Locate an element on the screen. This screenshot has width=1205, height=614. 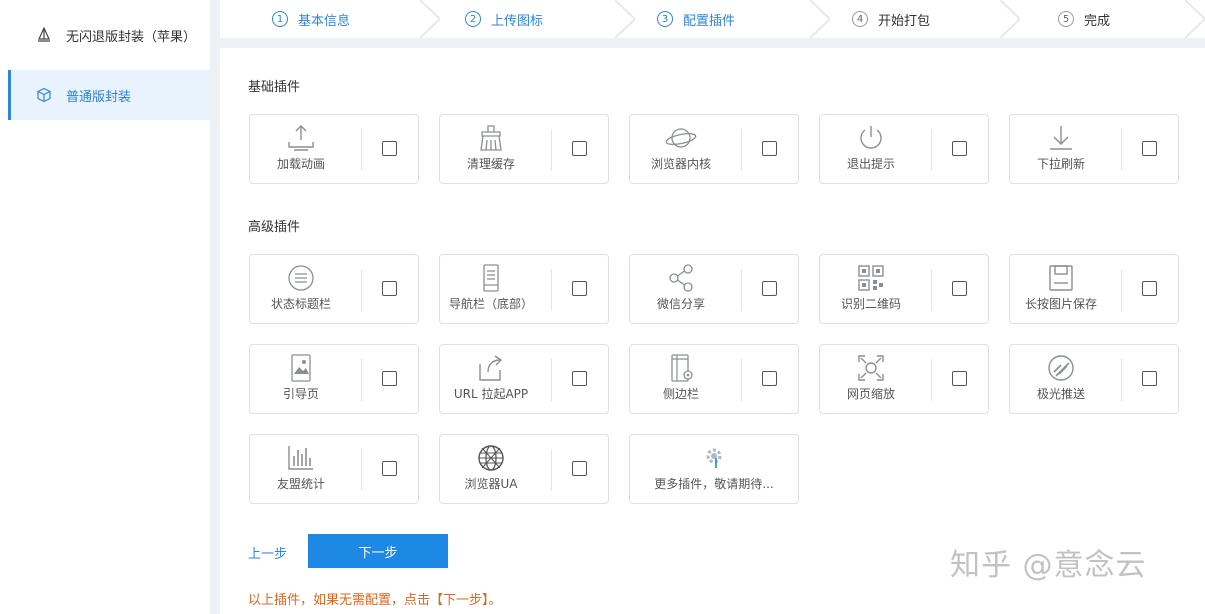
globe-icon is located at coordinates (491, 458).